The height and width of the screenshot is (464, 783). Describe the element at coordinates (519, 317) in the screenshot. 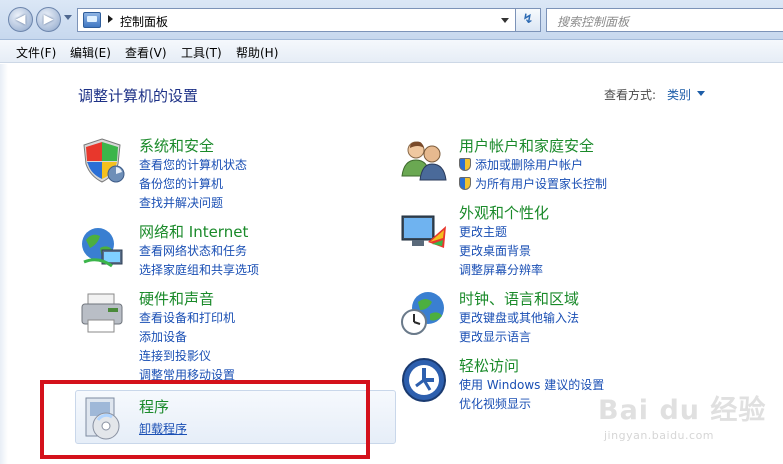

I see `link-keyboard-input: 更改键盘或其他输入法` at that location.